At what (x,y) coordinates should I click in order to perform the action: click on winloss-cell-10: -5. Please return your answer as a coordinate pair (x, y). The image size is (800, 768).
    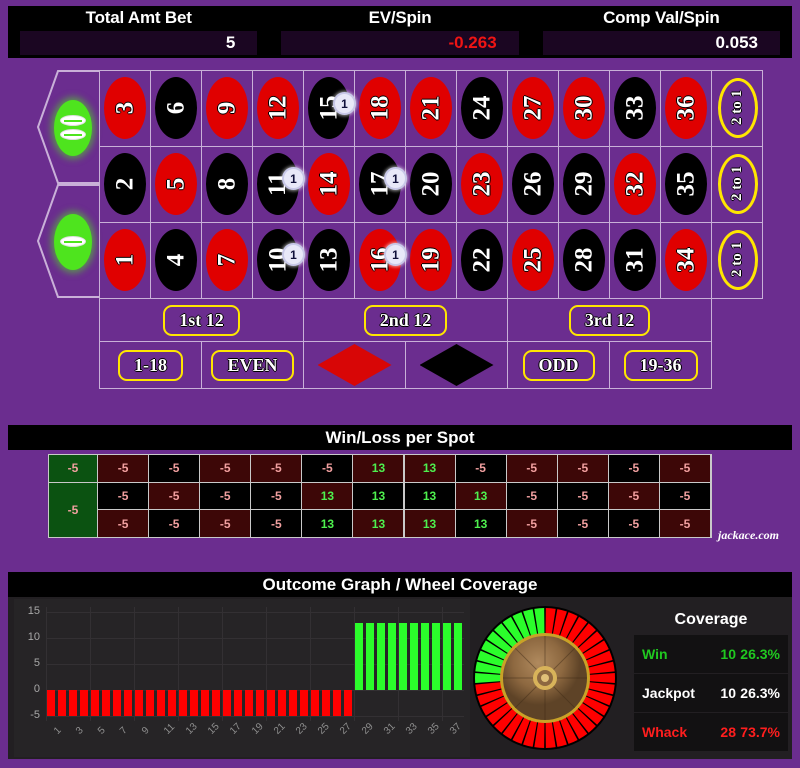
    Looking at the image, I should click on (276, 523).